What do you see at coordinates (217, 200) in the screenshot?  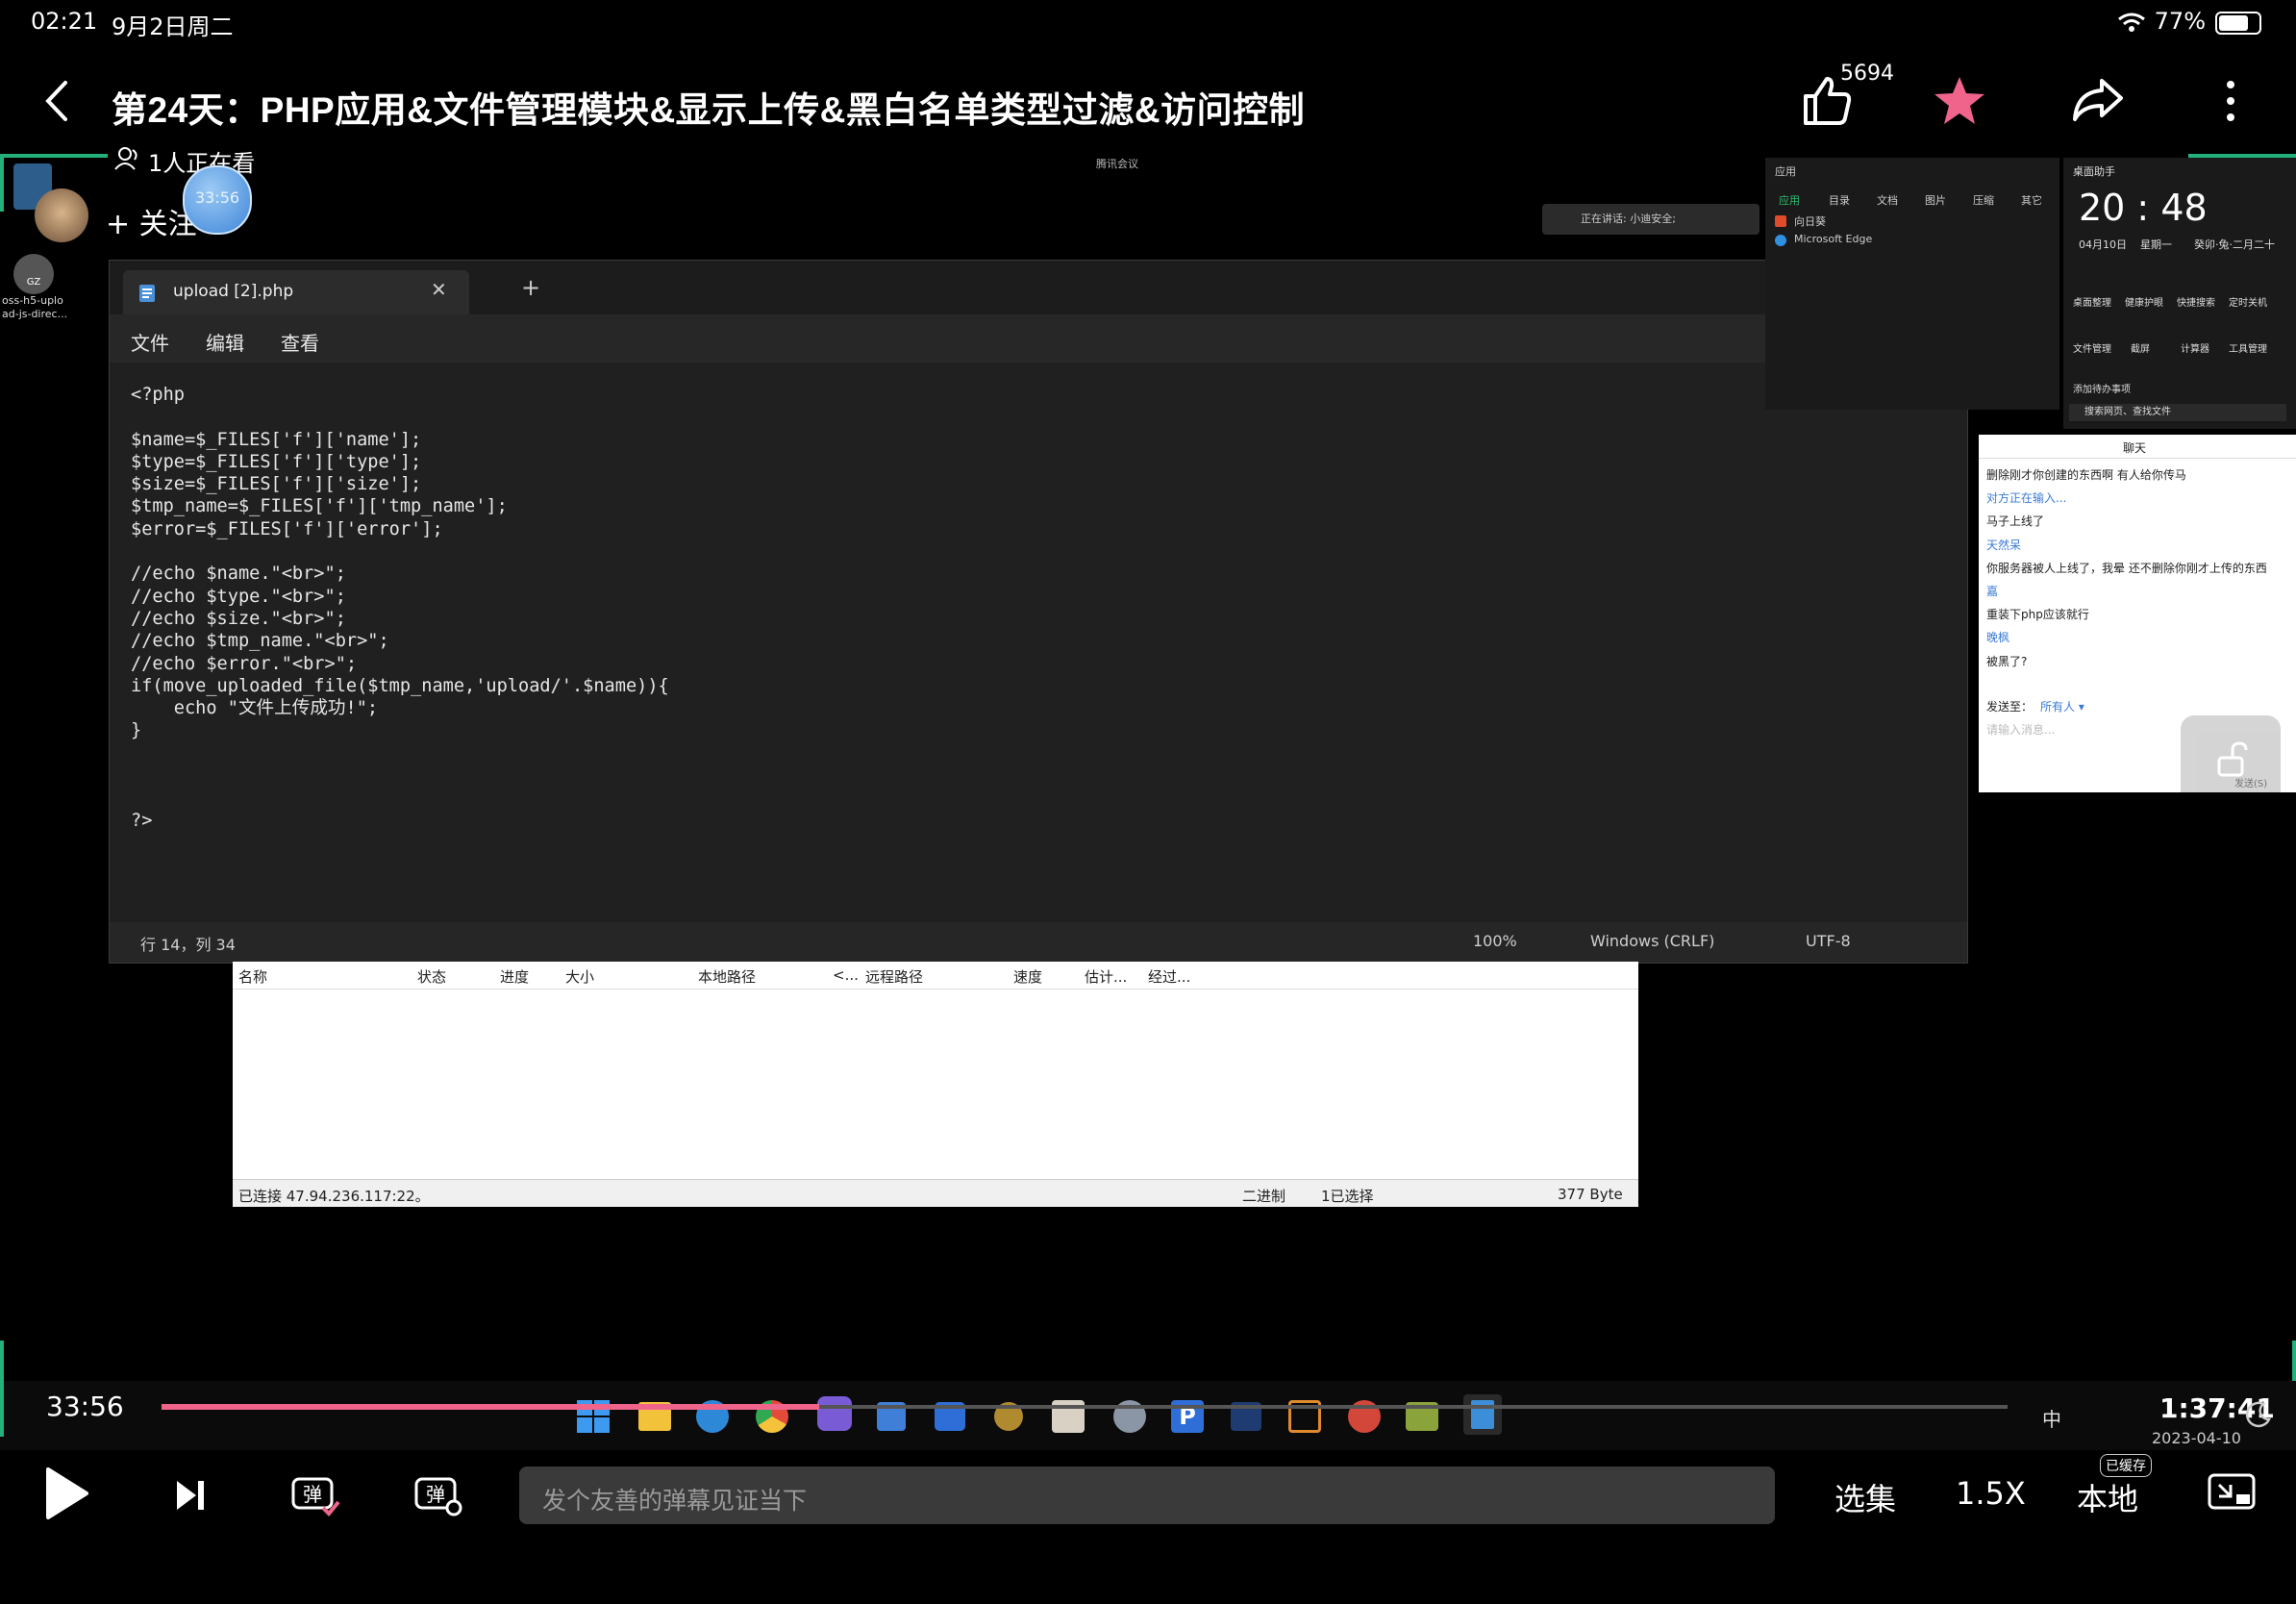 I see `time-bubble: 33:56` at bounding box center [217, 200].